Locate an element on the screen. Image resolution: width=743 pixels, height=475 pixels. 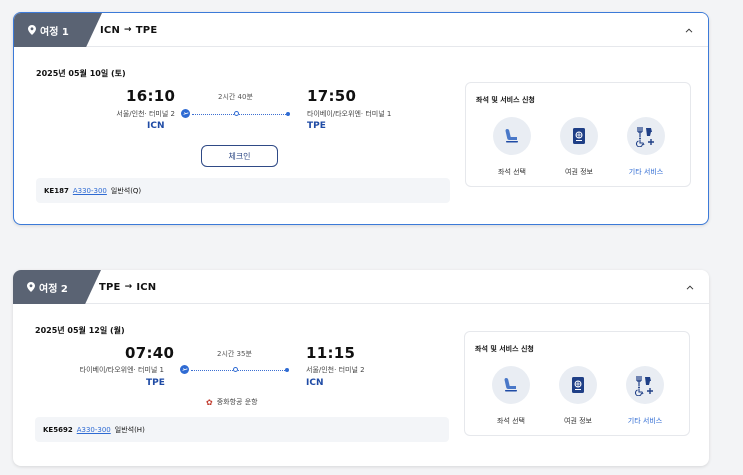
arrival-time: 11:15 is located at coordinates (331, 353).